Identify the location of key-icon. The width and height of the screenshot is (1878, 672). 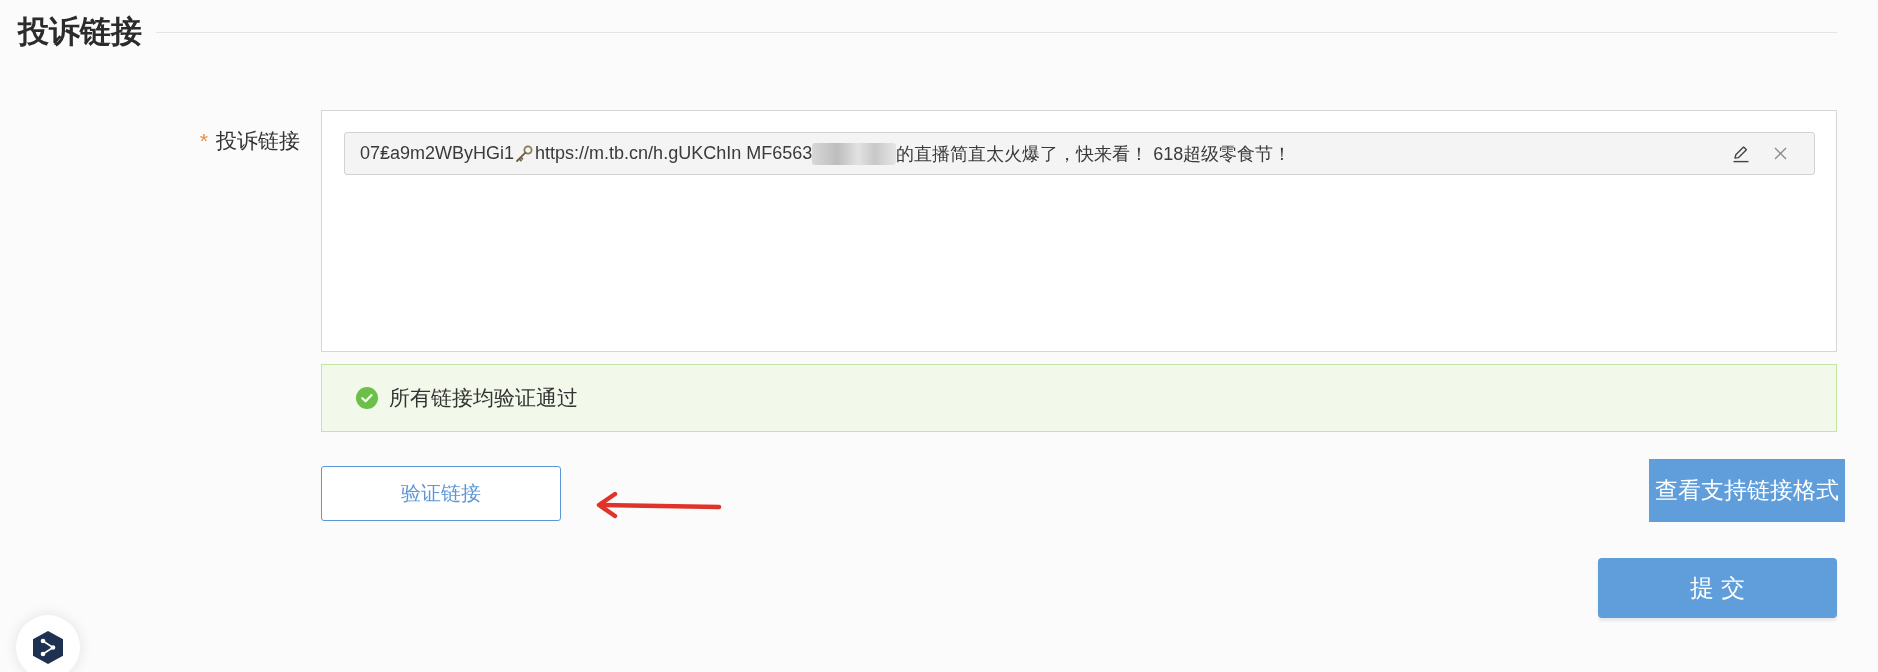
(524, 153).